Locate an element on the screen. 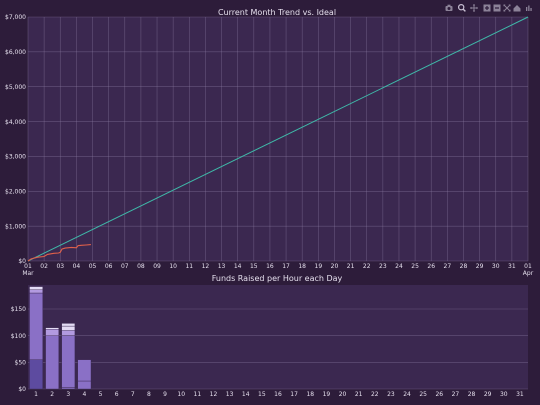 The width and height of the screenshot is (540, 405). bar-x-tick-label: 7 is located at coordinates (133, 394).